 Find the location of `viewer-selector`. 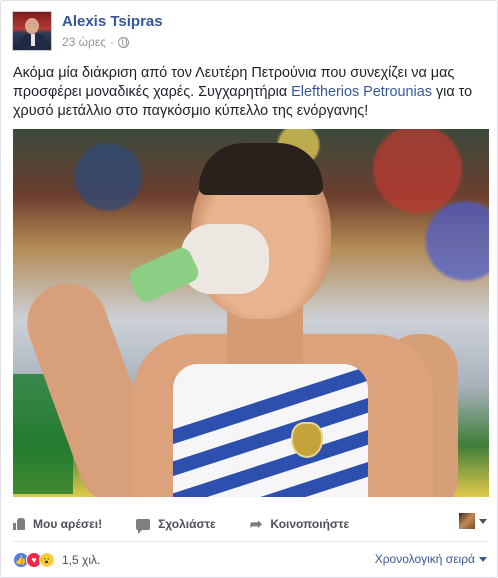

viewer-selector is located at coordinates (473, 521).